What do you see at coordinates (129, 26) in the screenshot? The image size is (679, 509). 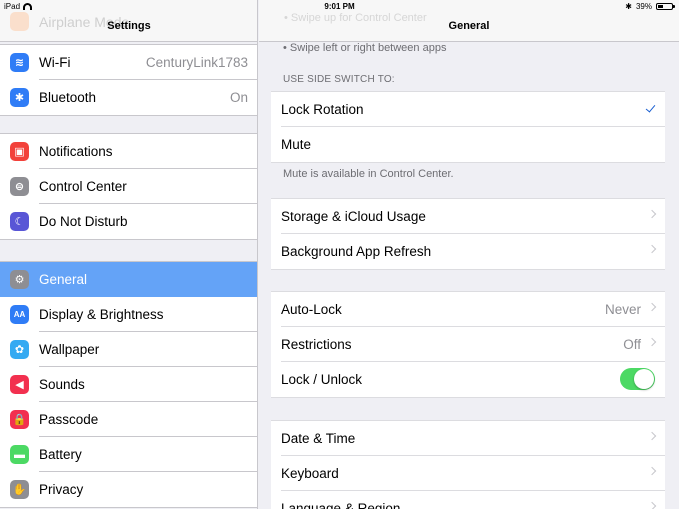 I see `sidebar-title: Settings` at bounding box center [129, 26].